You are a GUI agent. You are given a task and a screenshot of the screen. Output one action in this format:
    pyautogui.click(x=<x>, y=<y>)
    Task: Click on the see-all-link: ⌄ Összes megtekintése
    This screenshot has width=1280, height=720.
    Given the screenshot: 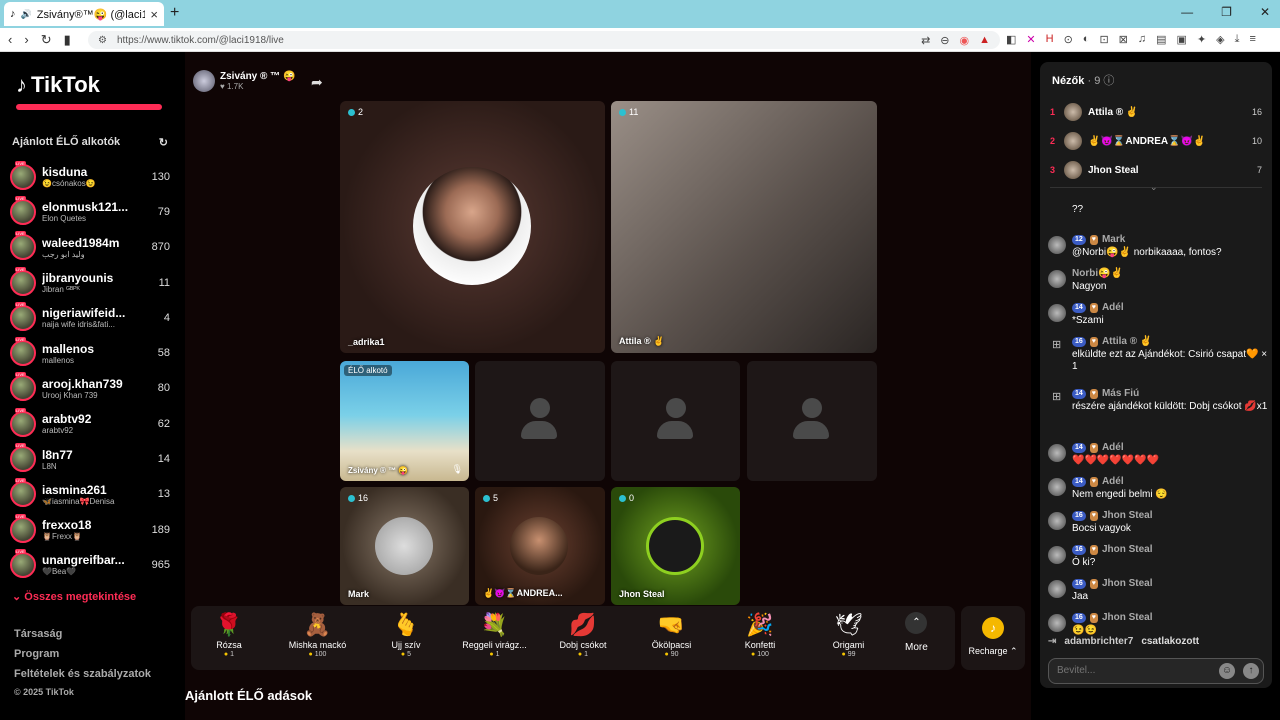 What is the action you would take?
    pyautogui.click(x=74, y=596)
    